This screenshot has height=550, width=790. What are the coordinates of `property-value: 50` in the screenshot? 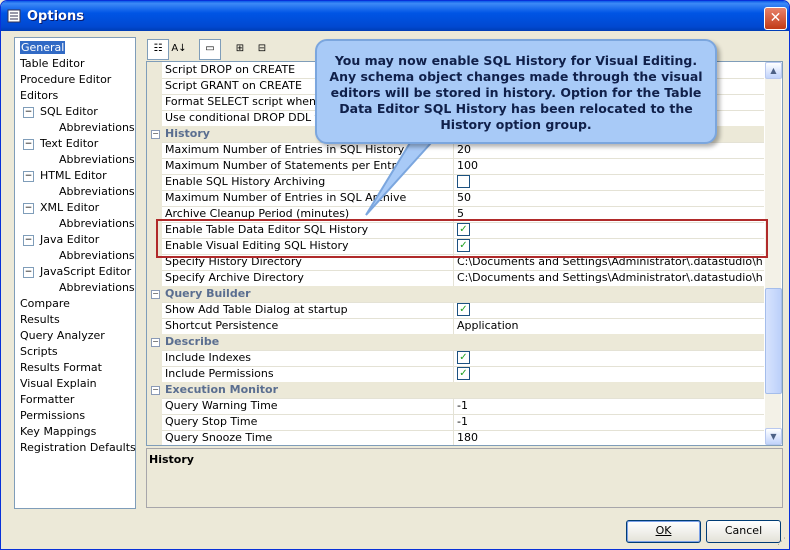 It's located at (609, 198).